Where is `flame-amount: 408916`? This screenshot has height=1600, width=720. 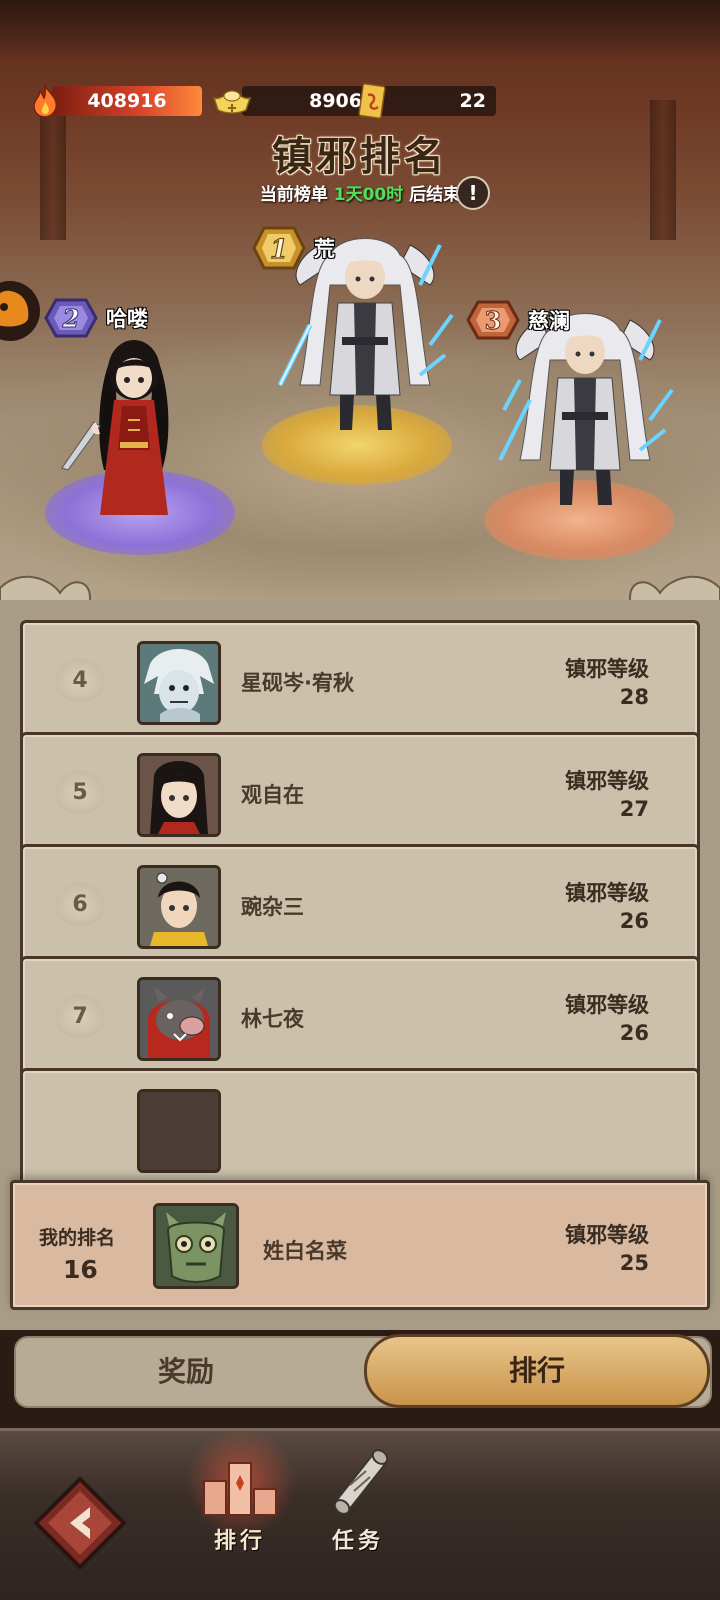
flame-amount: 408916 is located at coordinates (127, 101).